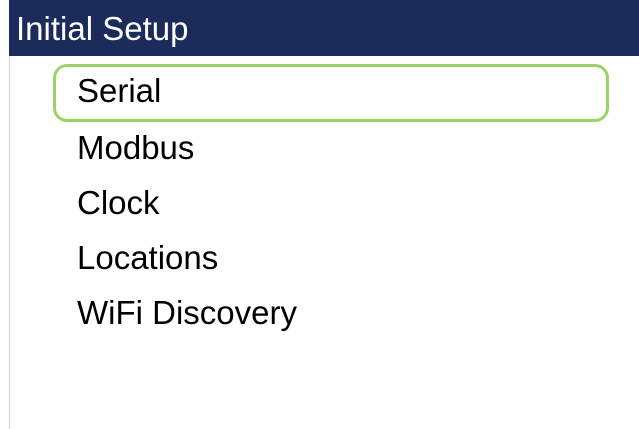 This screenshot has width=639, height=429. I want to click on title-bar: Initial Setup, so click(324, 28).